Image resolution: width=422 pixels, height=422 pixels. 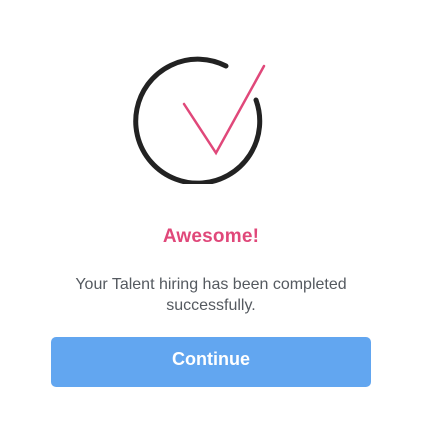 I want to click on dialog-title: Awesome!, so click(x=211, y=236).